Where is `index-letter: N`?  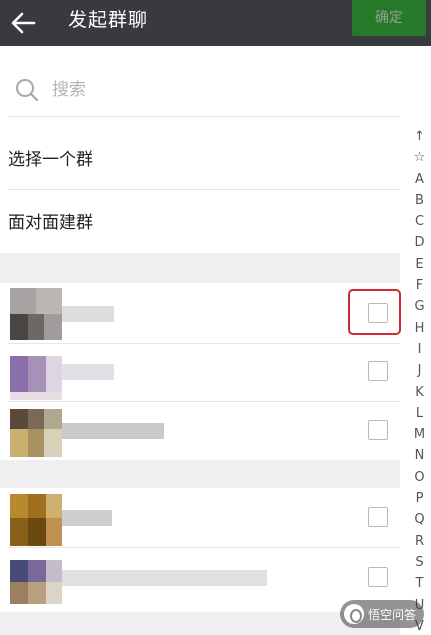
index-letter: N is located at coordinates (419, 455).